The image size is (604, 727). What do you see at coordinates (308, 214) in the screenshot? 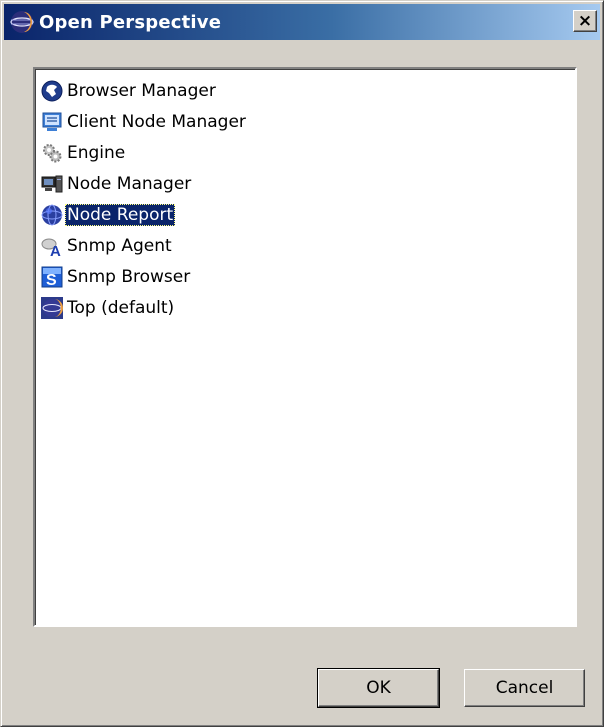
I see `list-item-node-report: Node Report` at bounding box center [308, 214].